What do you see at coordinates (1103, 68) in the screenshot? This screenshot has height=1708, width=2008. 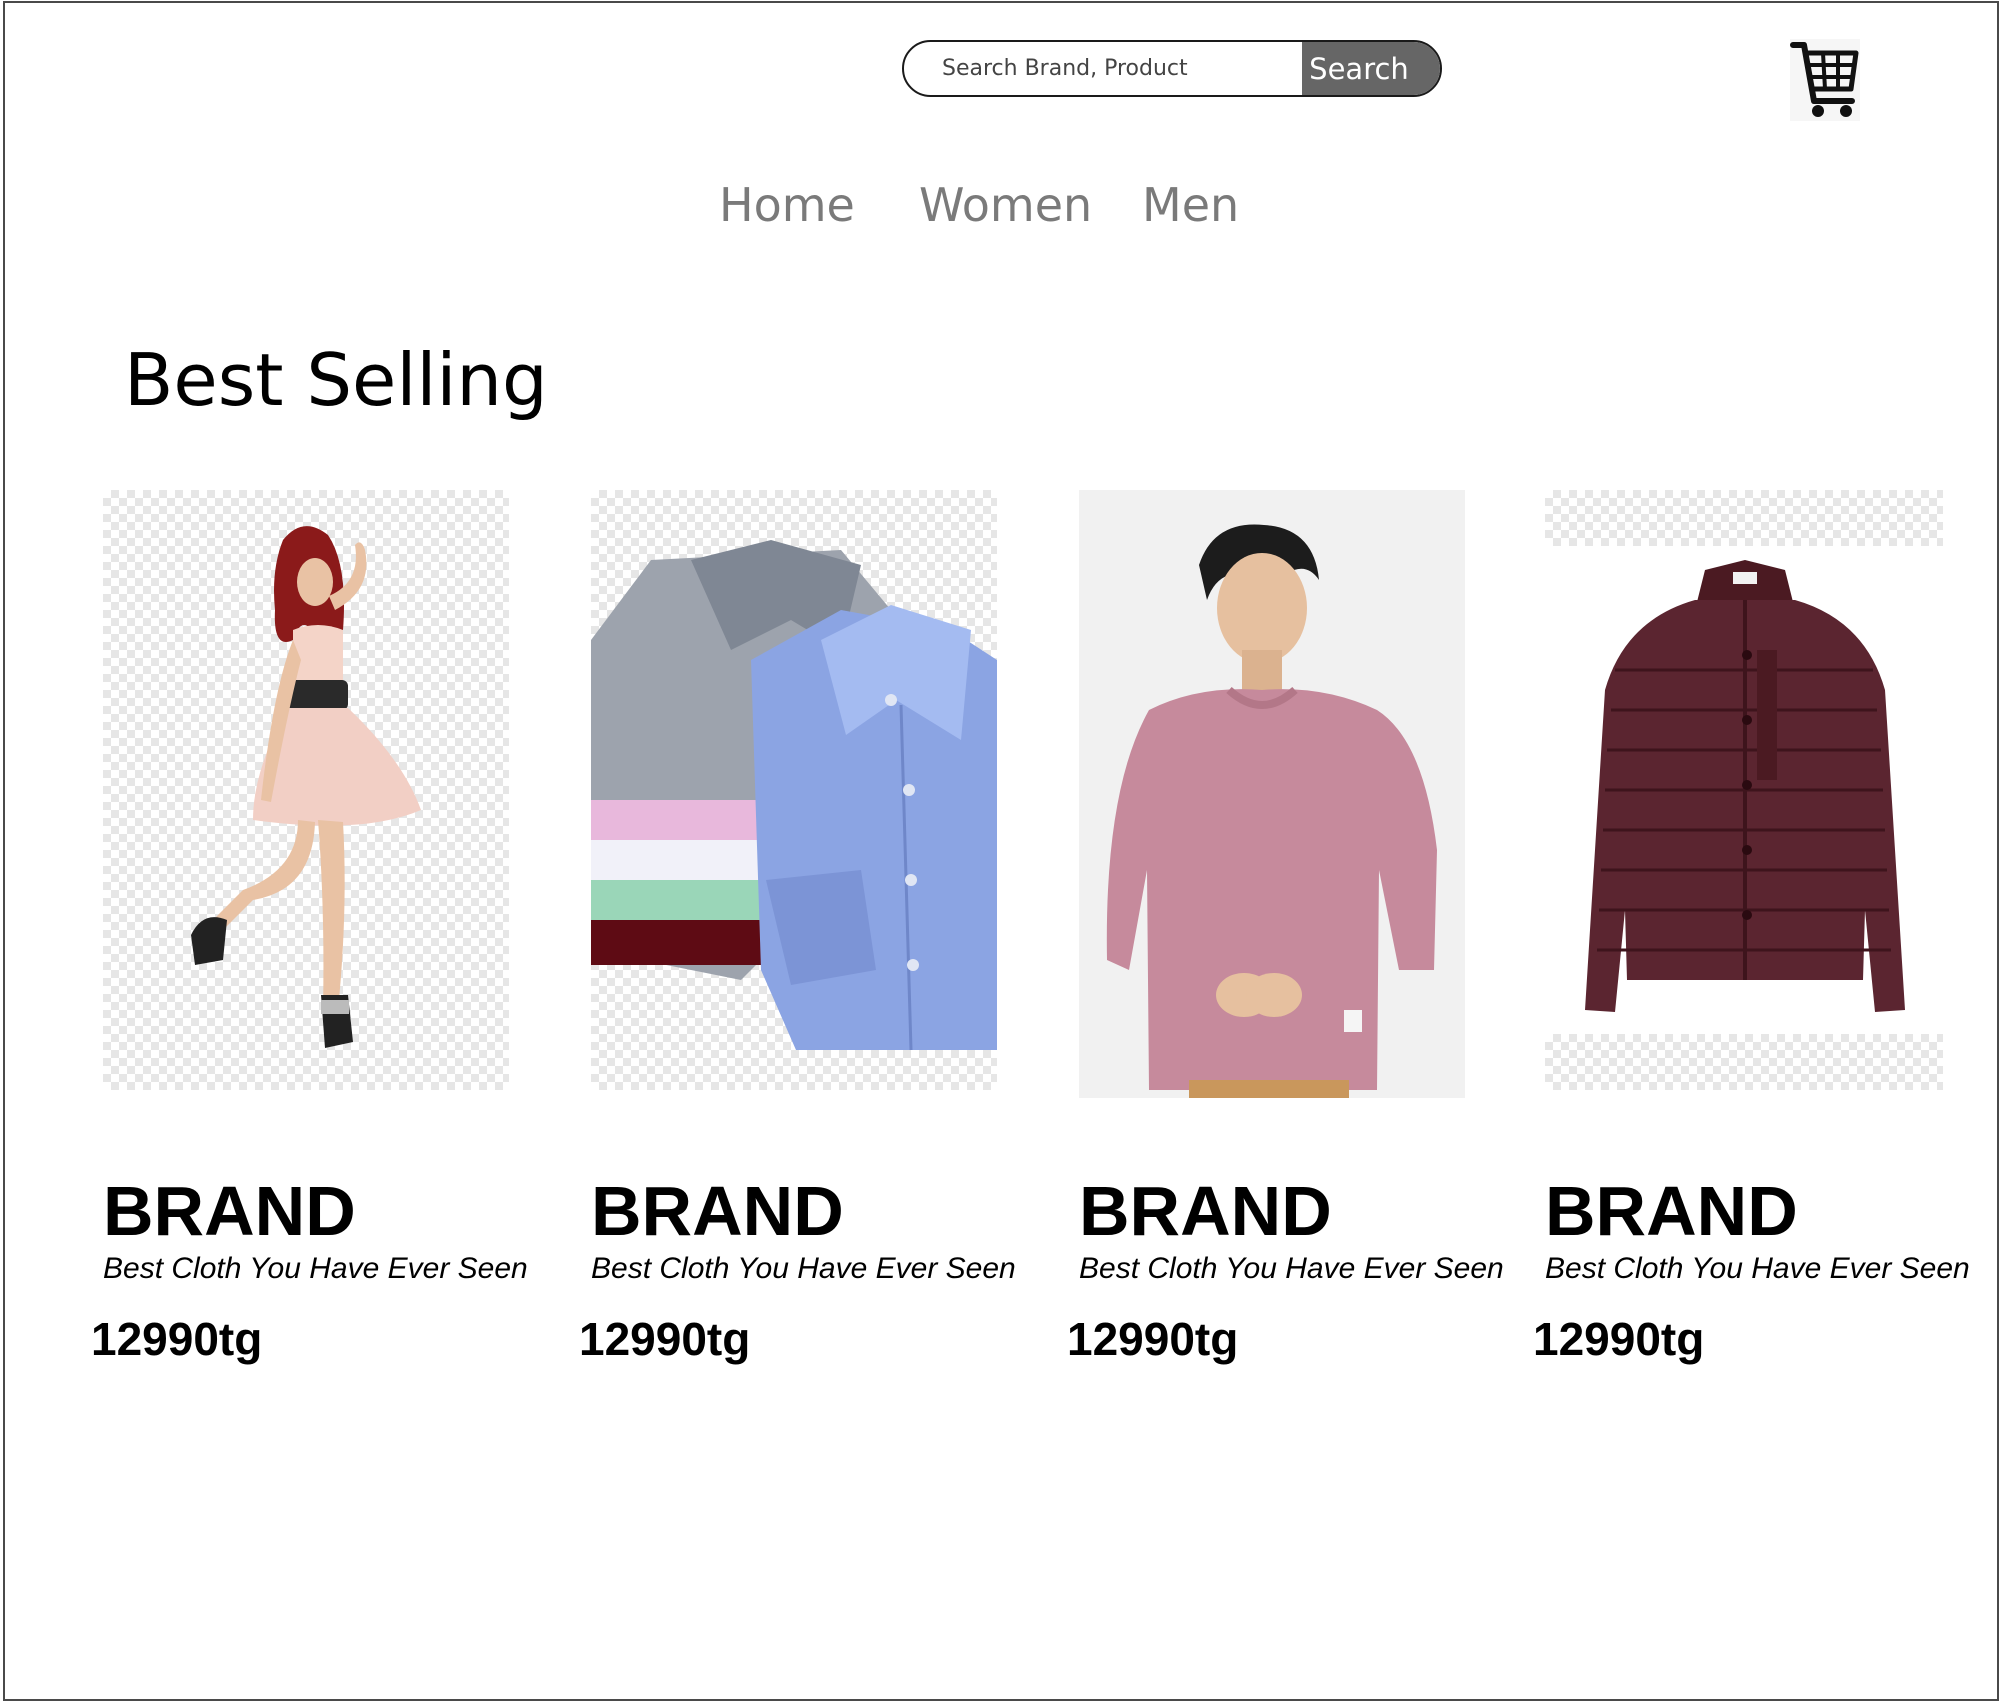 I see `search-input` at bounding box center [1103, 68].